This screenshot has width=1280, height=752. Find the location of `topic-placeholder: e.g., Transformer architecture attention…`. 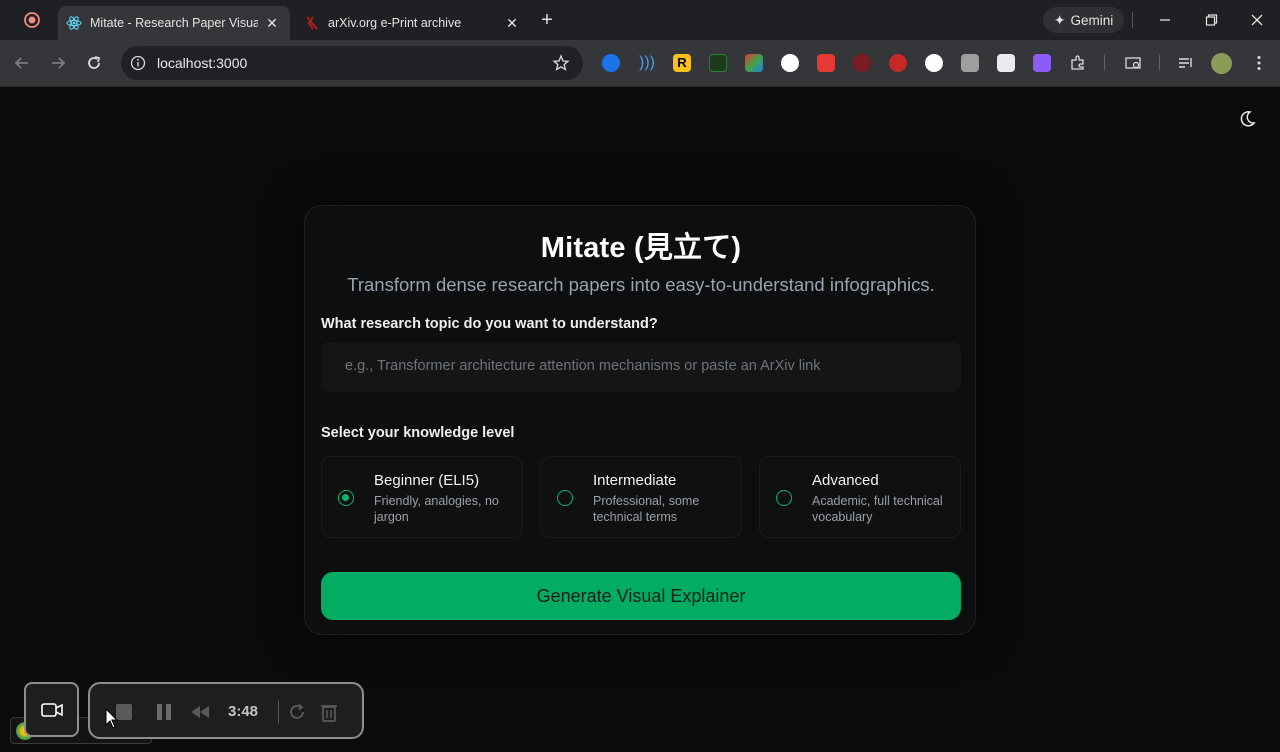

topic-placeholder: e.g., Transformer architecture attention… is located at coordinates (583, 366).